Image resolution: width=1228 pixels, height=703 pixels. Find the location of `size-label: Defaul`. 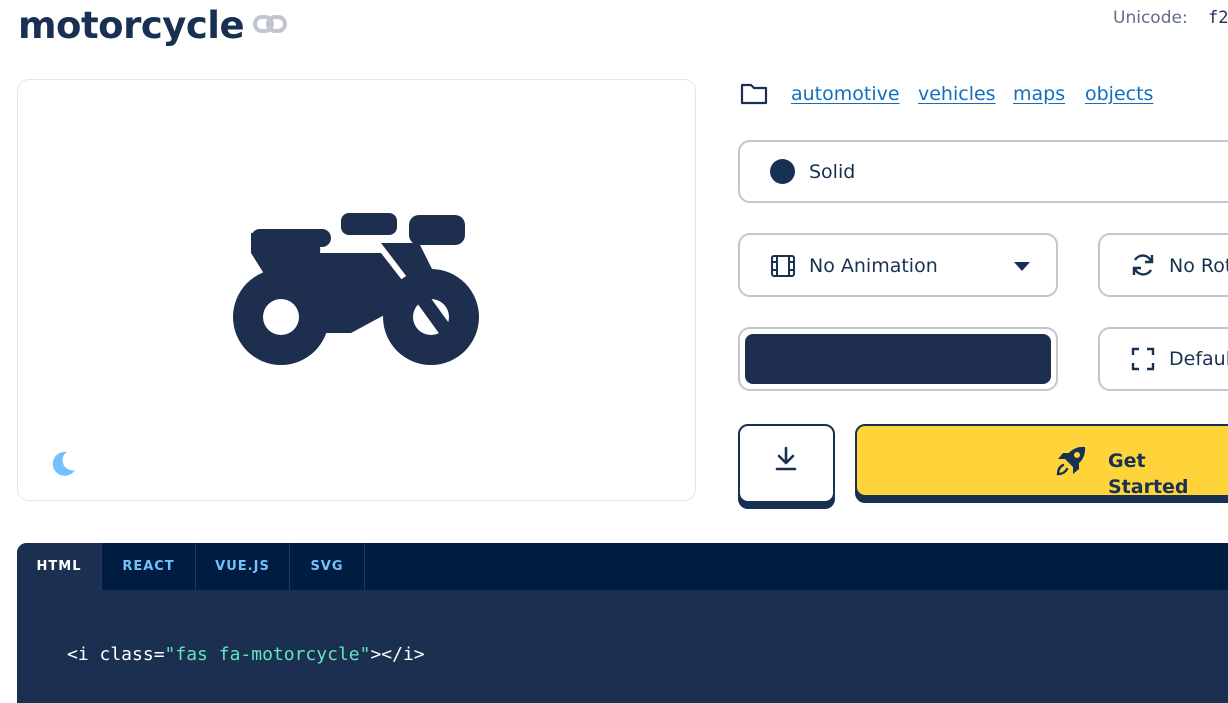

size-label: Defaul is located at coordinates (1198, 359).